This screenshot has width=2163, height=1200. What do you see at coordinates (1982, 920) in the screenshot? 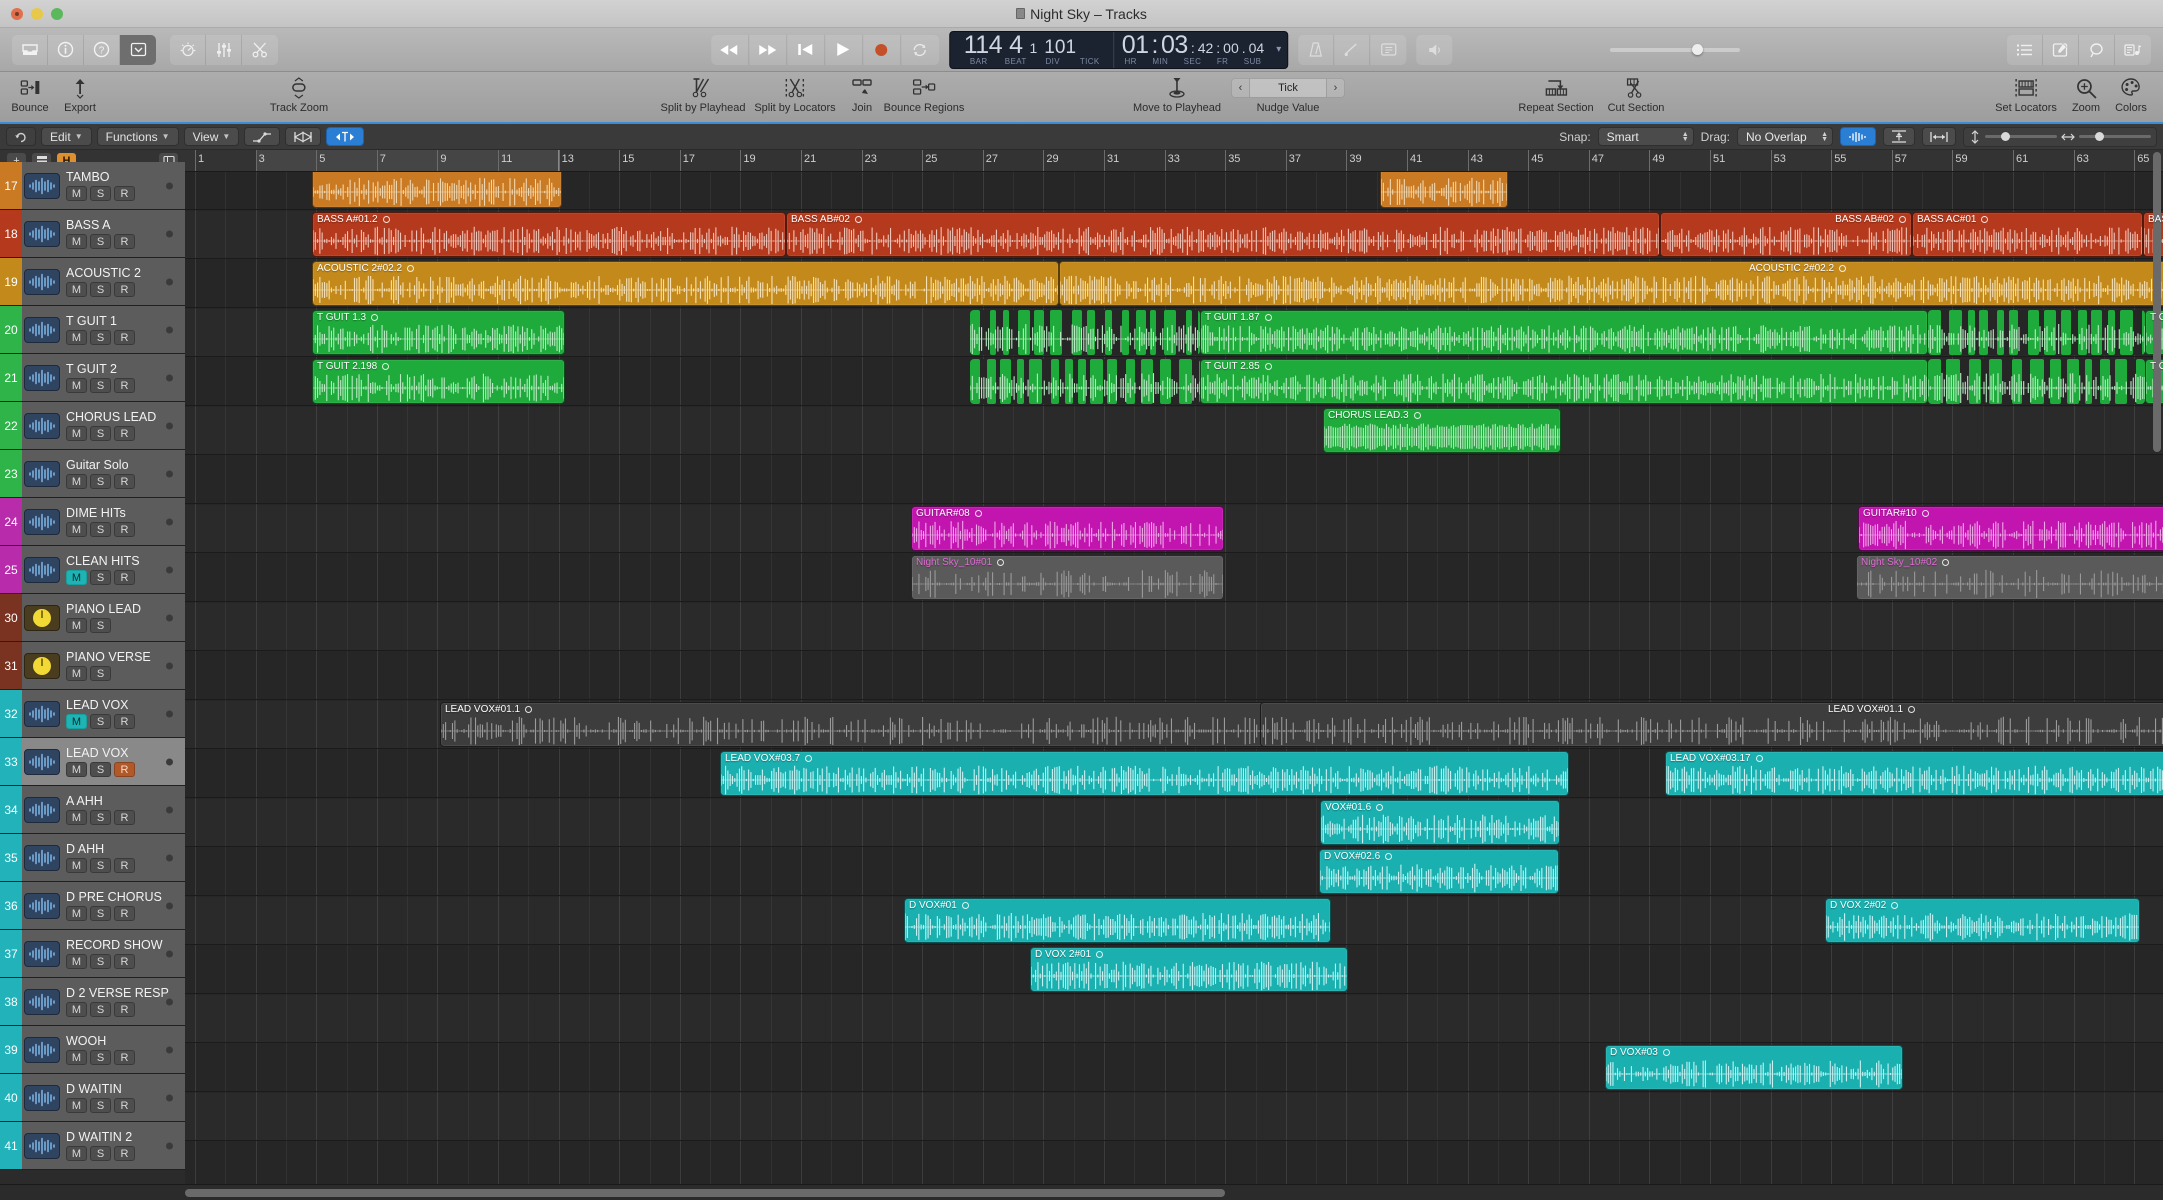
I see `region-d-vox-2-02: D VOX 2#02` at bounding box center [1982, 920].